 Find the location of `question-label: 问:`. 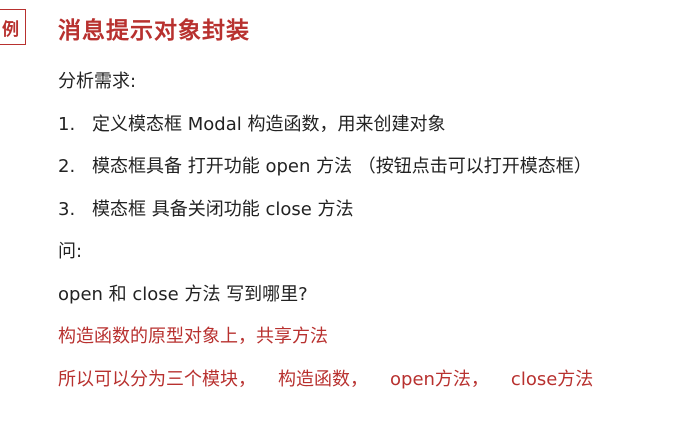

question-label: 问: is located at coordinates (70, 251).